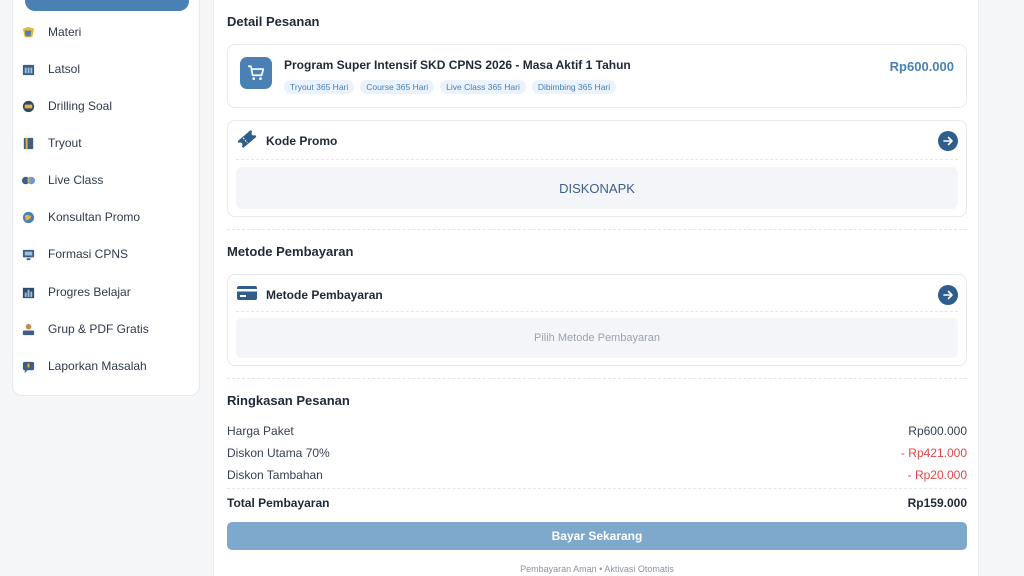 The image size is (1024, 576). What do you see at coordinates (94, 217) in the screenshot?
I see `sidebar-item-label: Konsultan Promo` at bounding box center [94, 217].